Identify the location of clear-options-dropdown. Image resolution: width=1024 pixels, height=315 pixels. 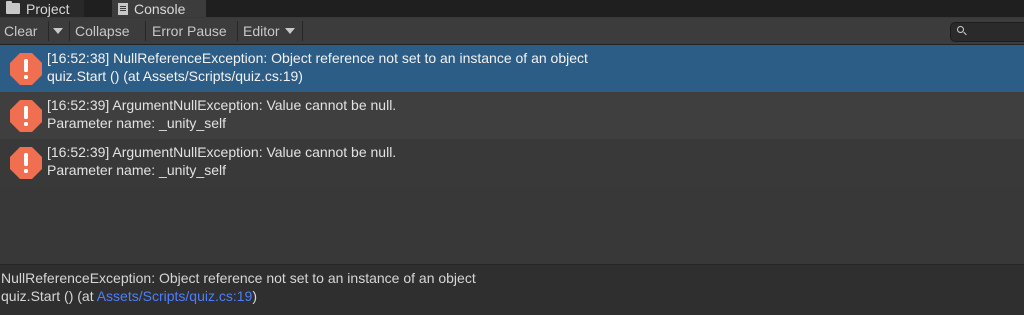
(58, 31).